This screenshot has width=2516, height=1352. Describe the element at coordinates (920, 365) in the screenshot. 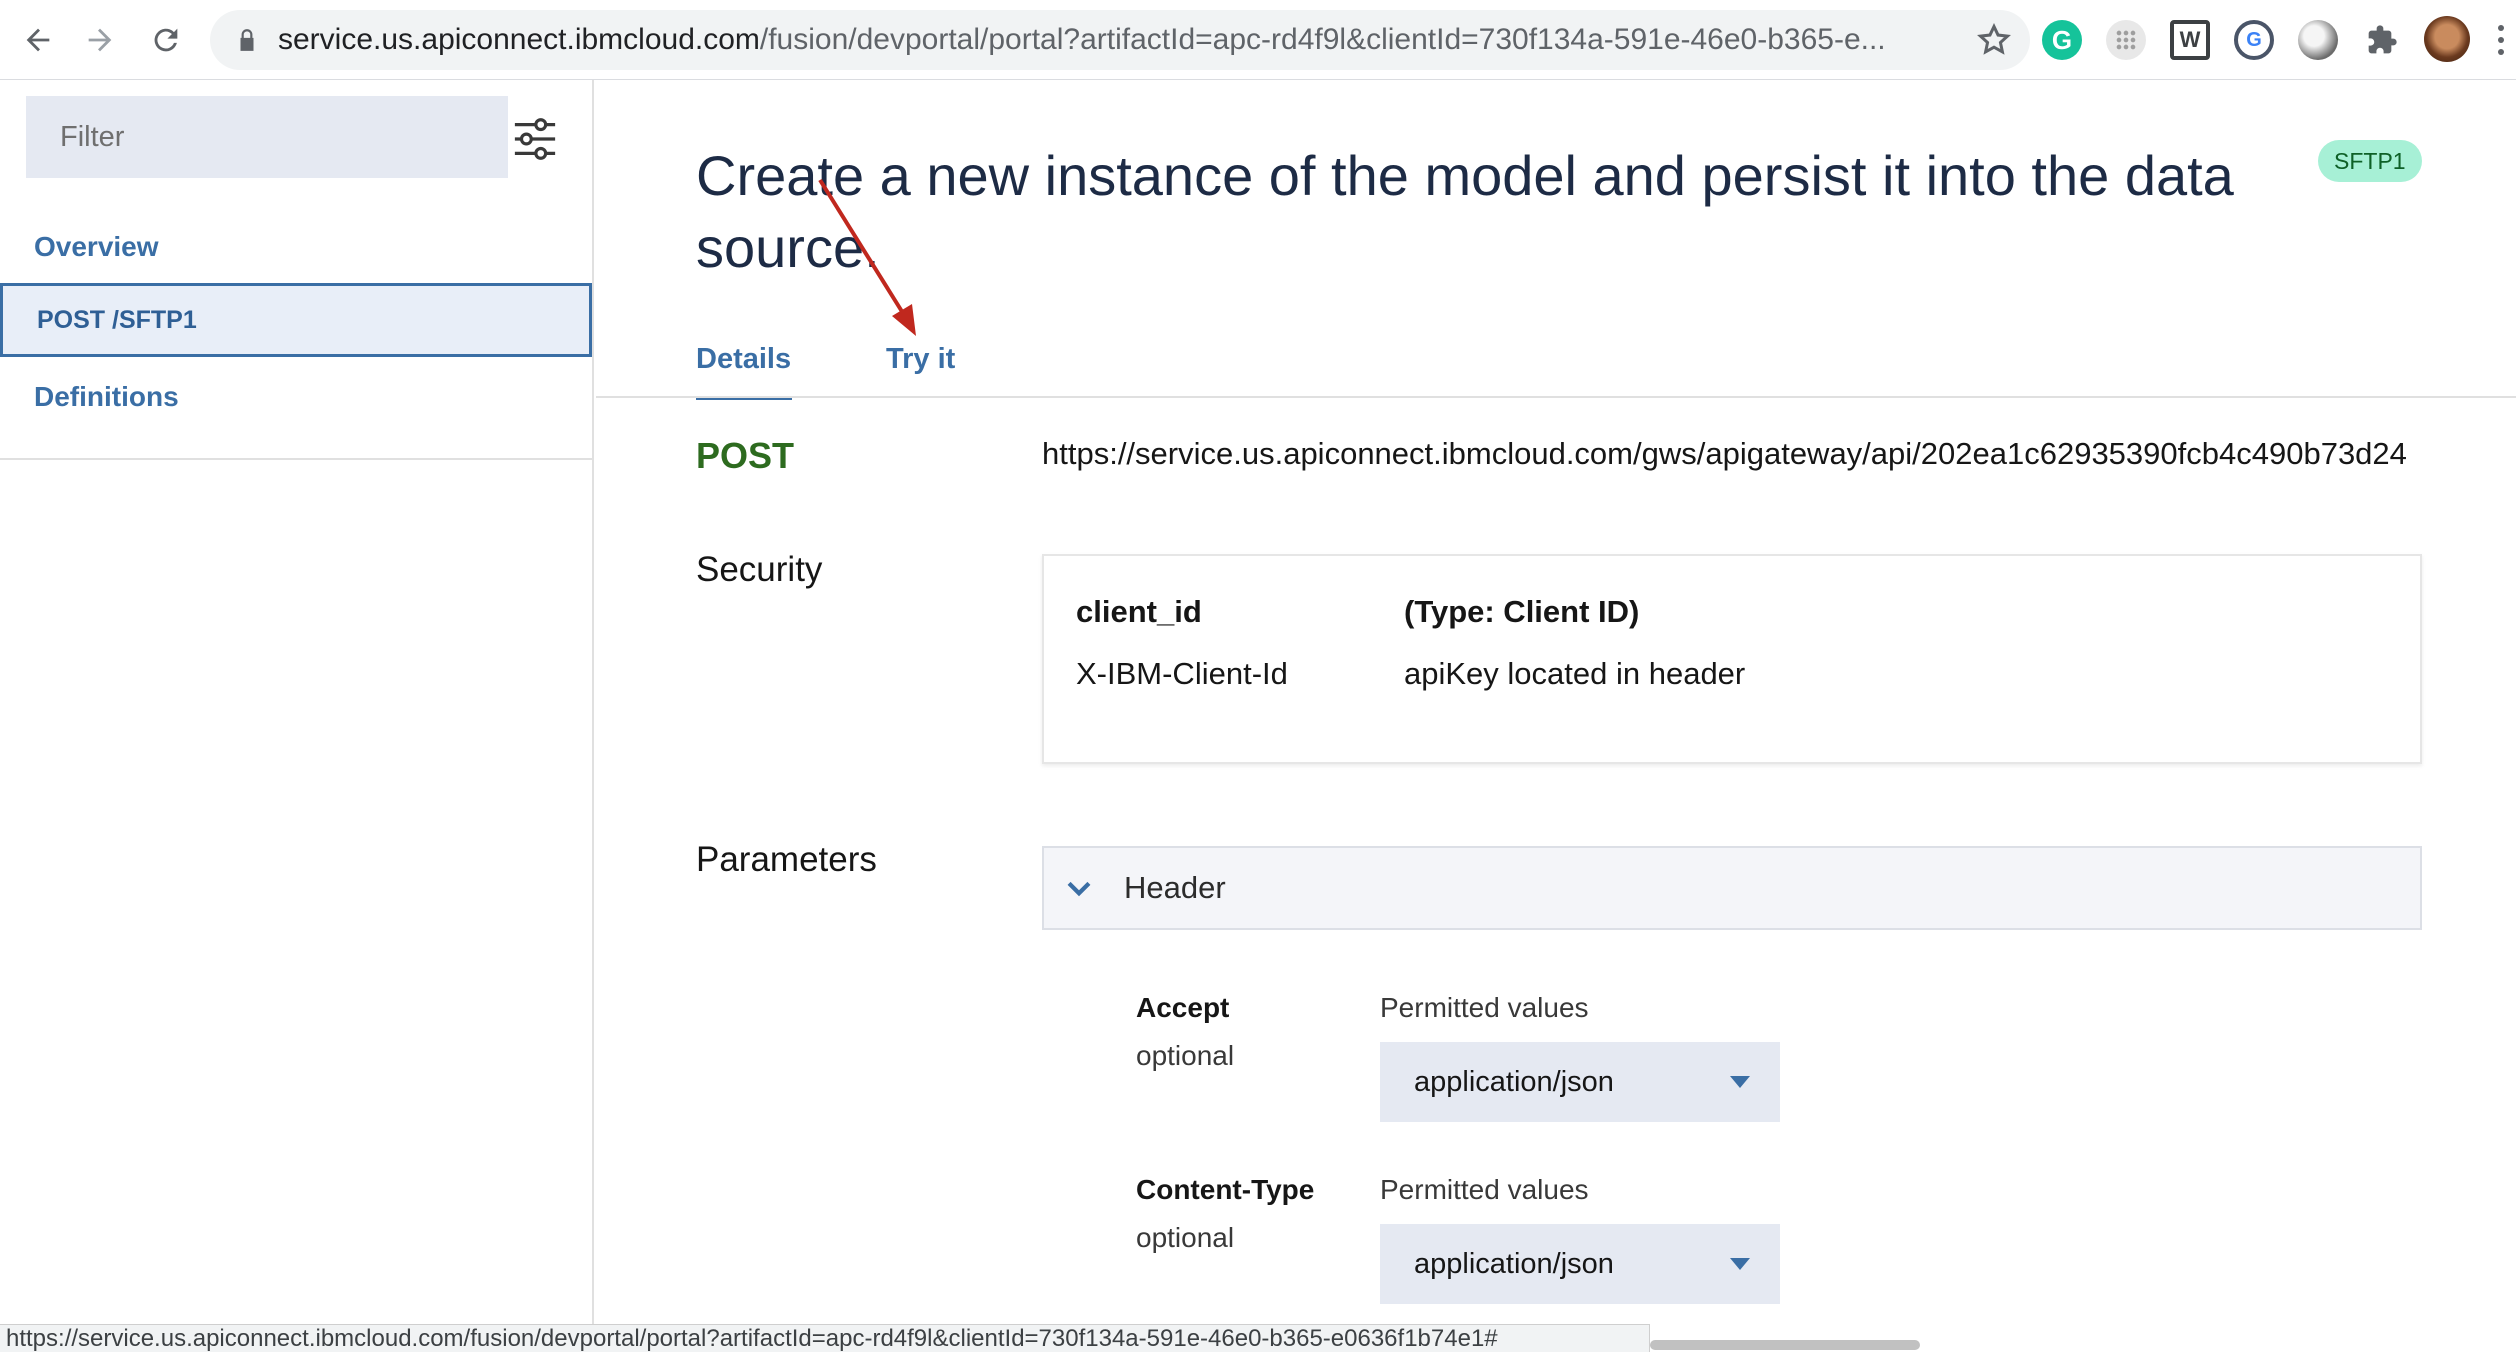

I see `tab-try-it: Try it` at that location.